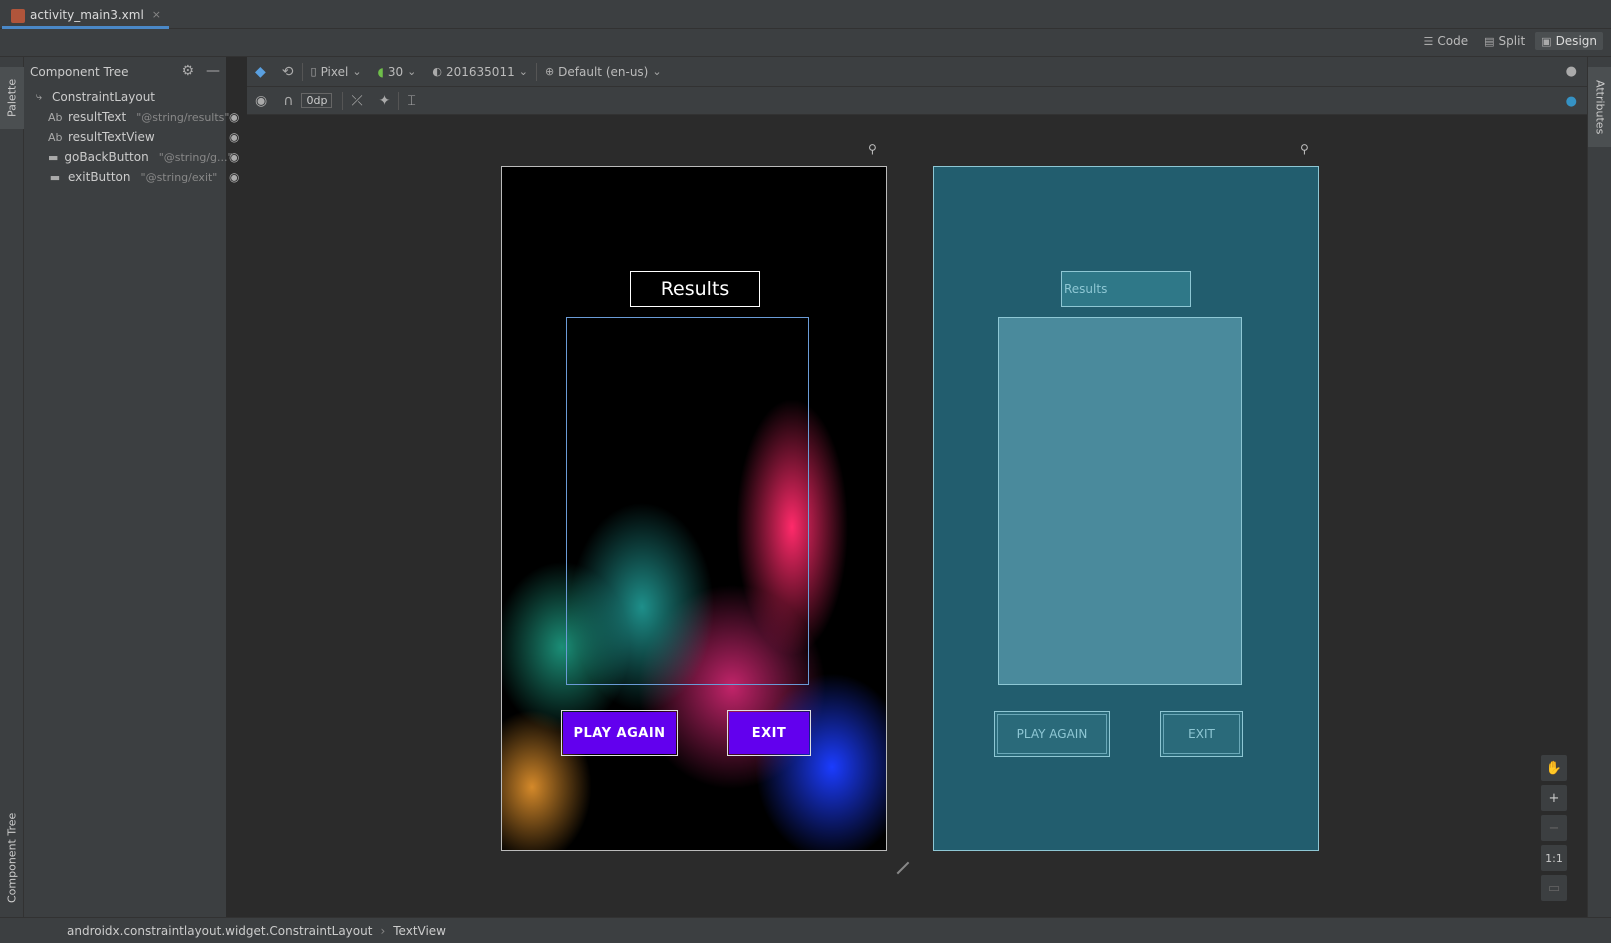 The image size is (1611, 943). What do you see at coordinates (1554, 888) in the screenshot?
I see `zoom-to-fit-icon: ▭` at bounding box center [1554, 888].